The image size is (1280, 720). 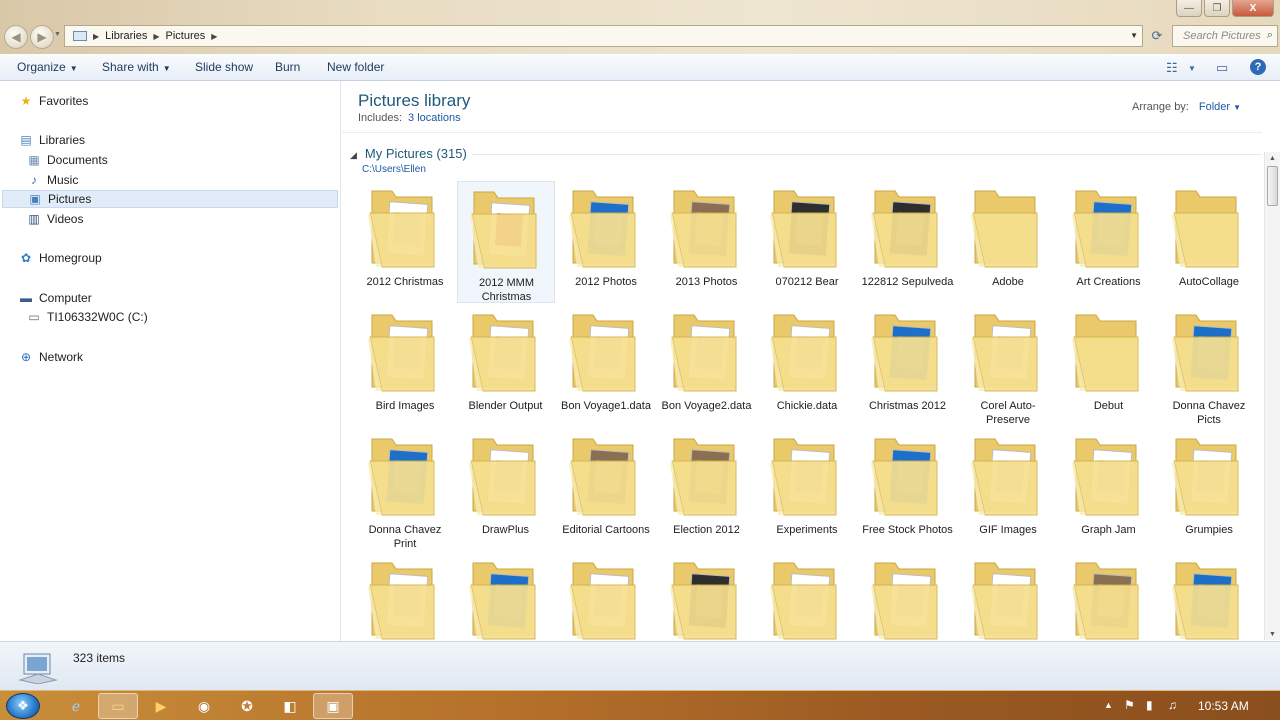 I want to click on preview-pane-icon: ▭, so click(x=1222, y=68).